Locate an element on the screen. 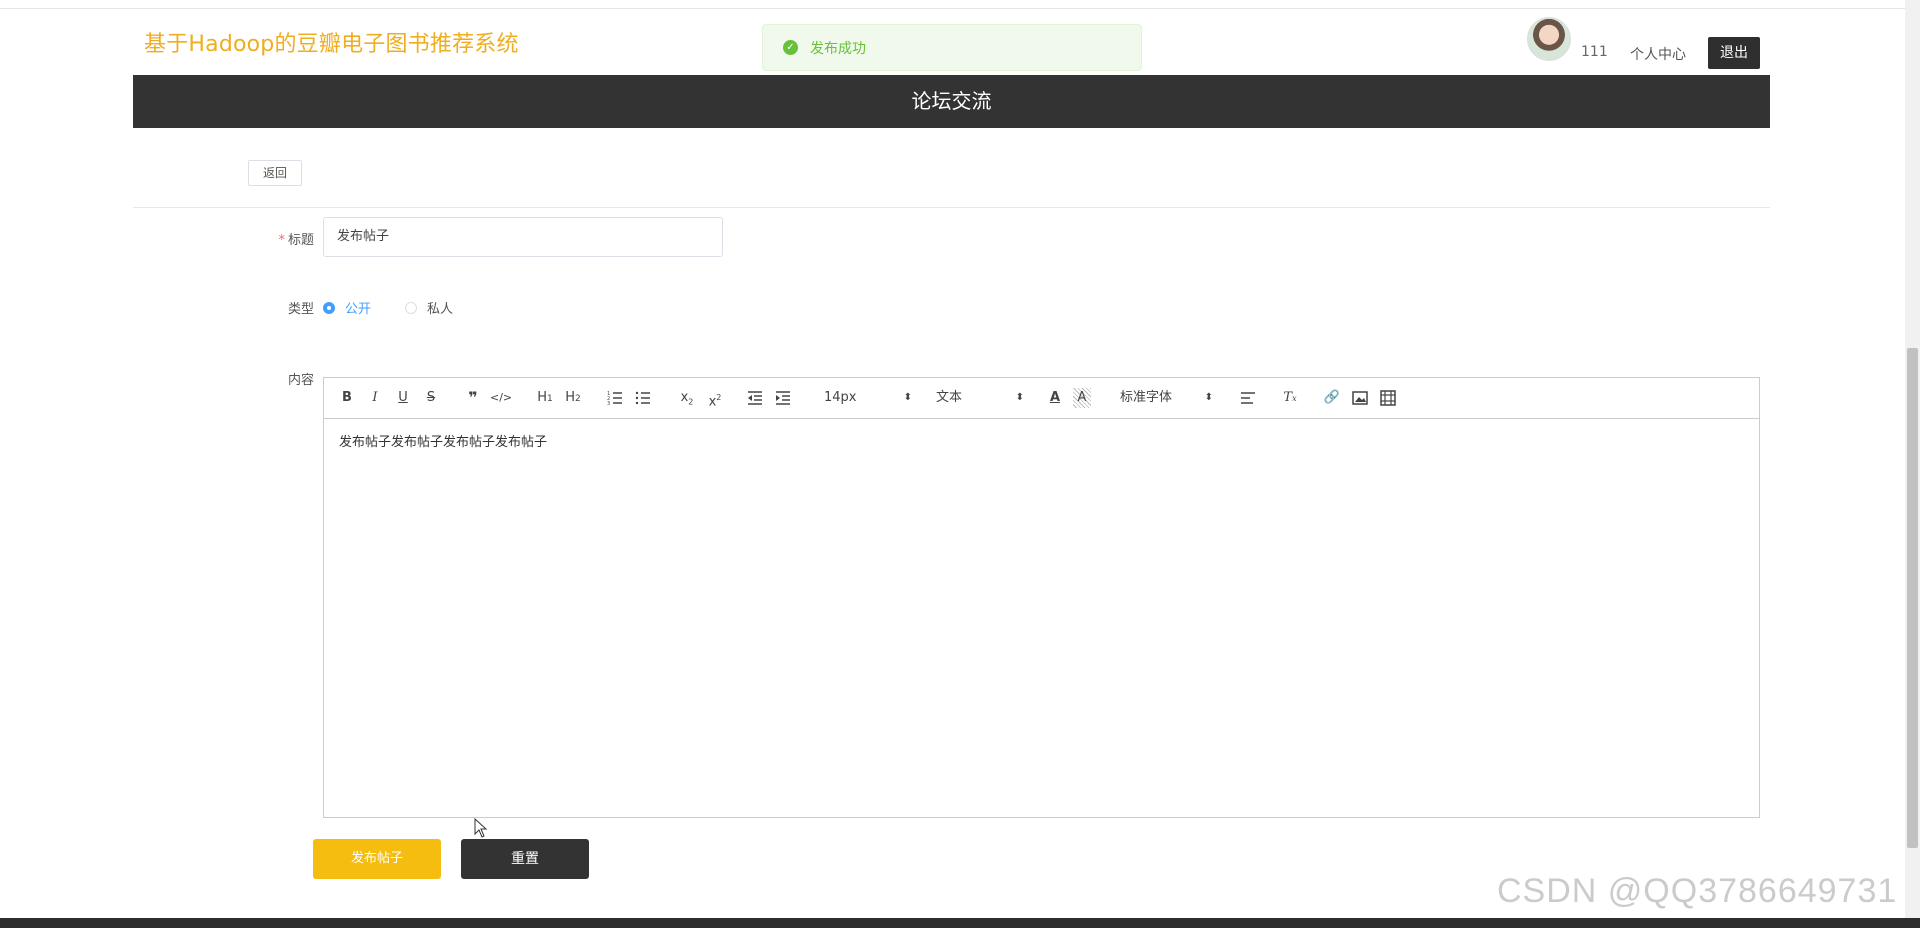 The image size is (1920, 928). bold-icon: B is located at coordinates (347, 398).